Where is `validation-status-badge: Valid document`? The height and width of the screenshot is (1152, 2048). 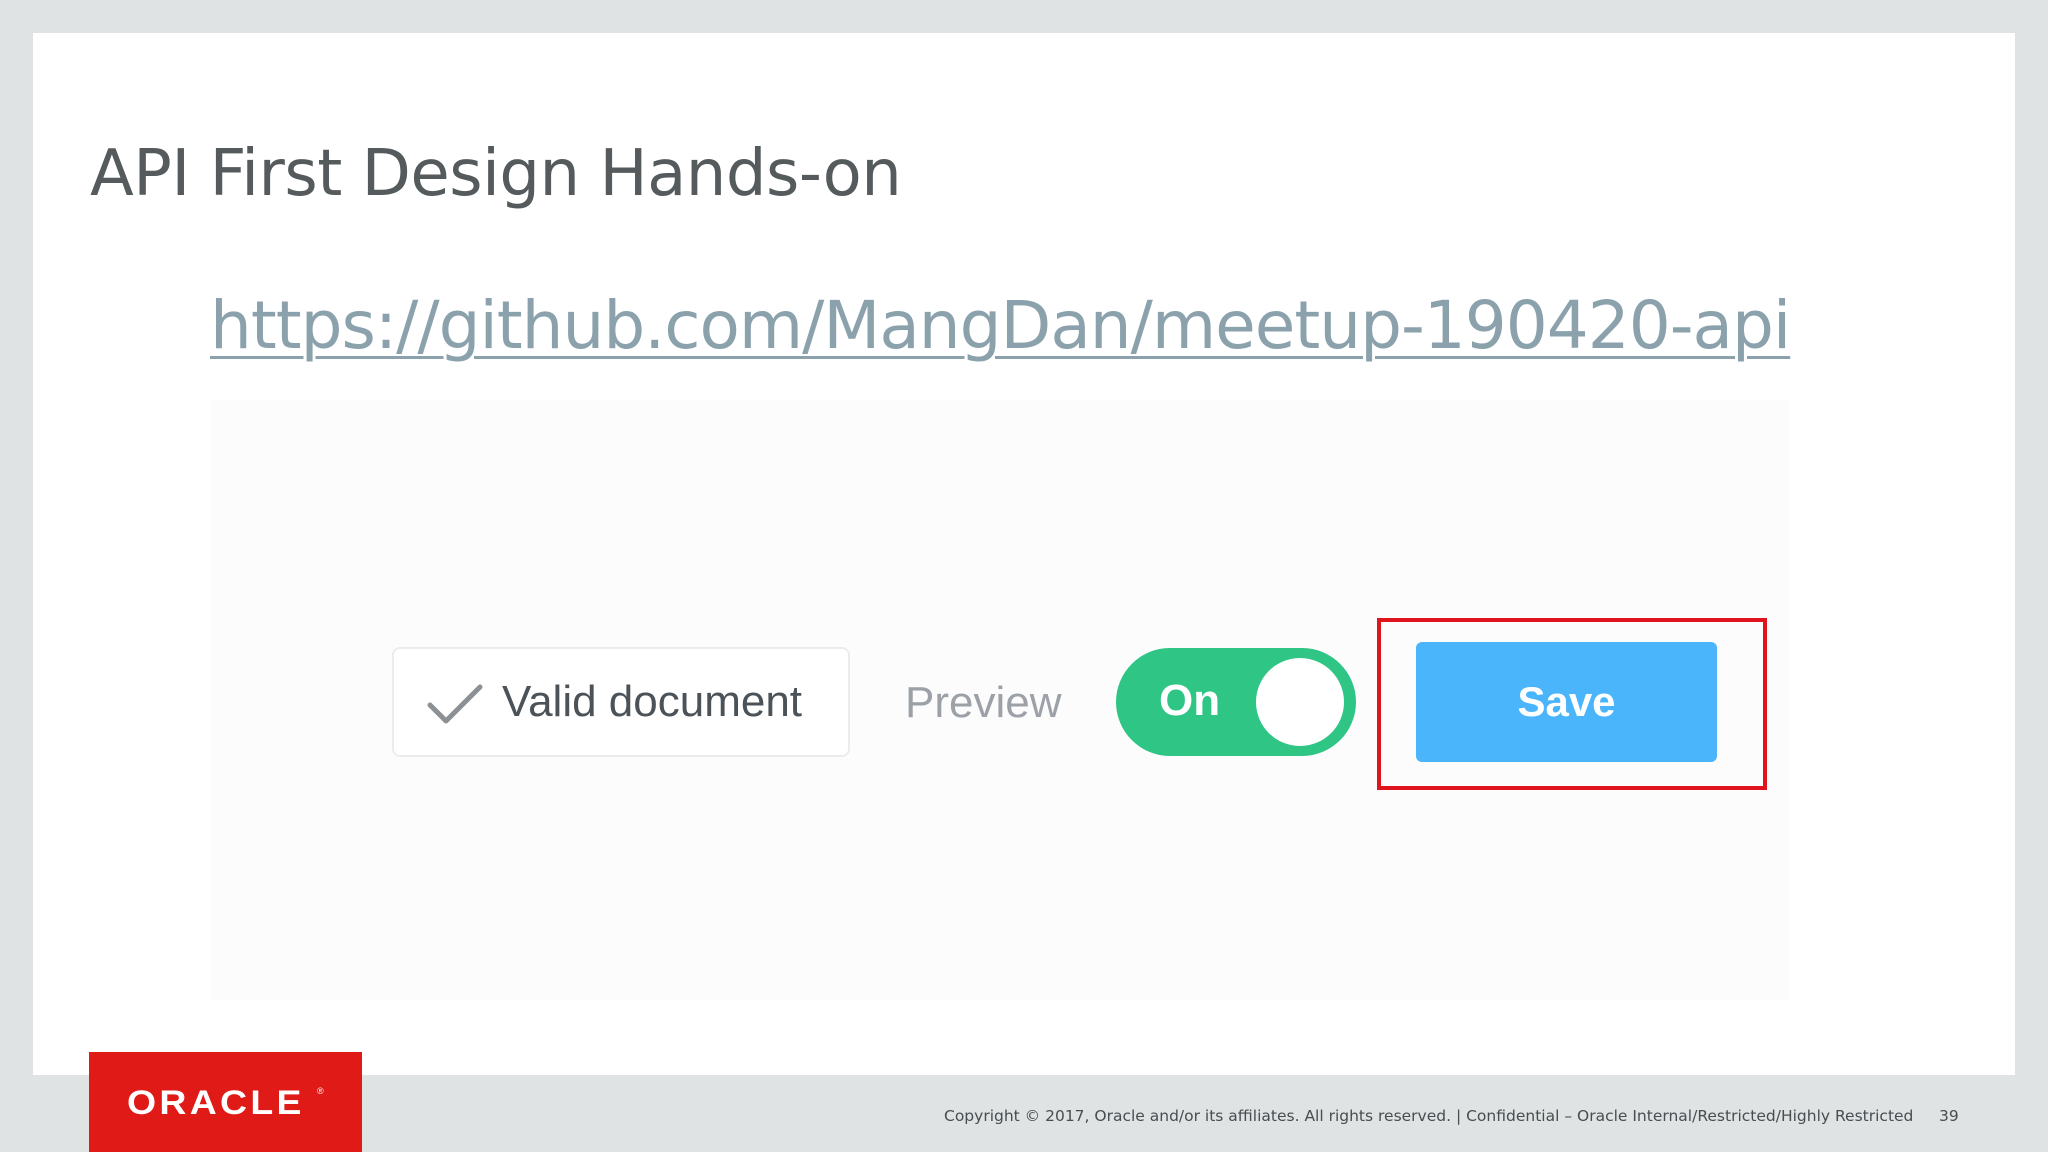 validation-status-badge: Valid document is located at coordinates (621, 702).